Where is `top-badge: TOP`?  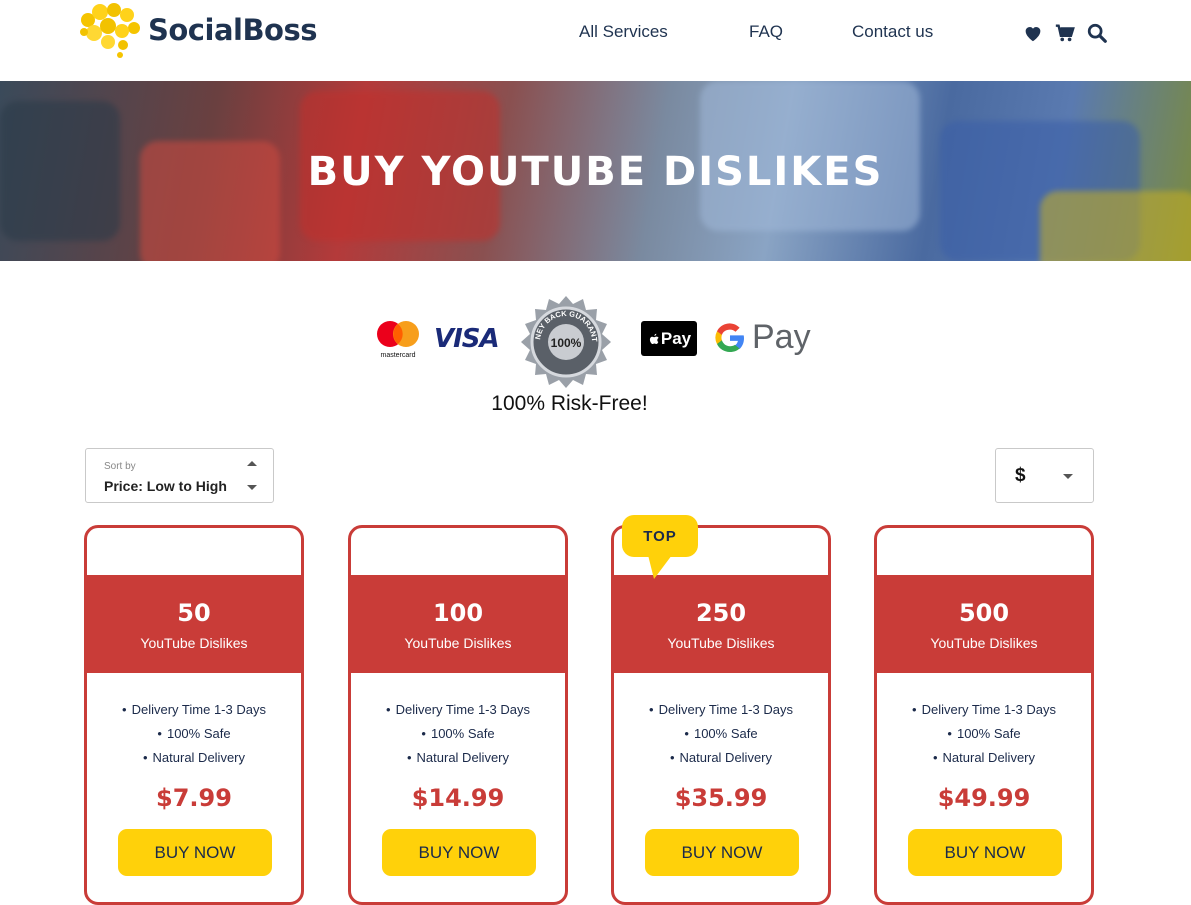
top-badge: TOP is located at coordinates (660, 536).